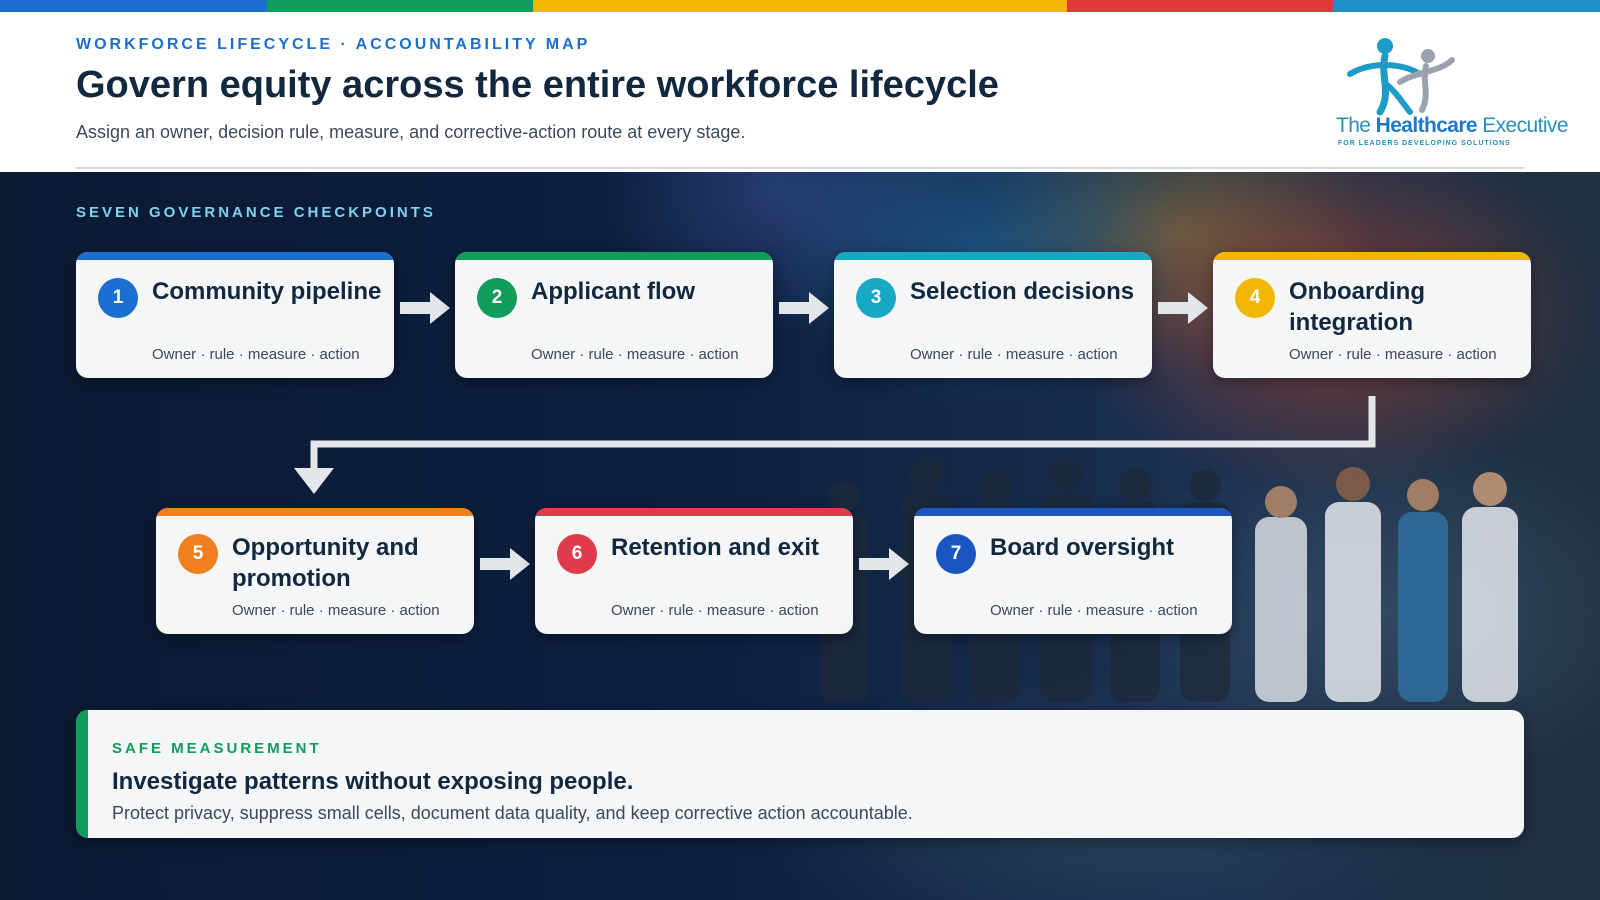  I want to click on header-divider, so click(800, 168).